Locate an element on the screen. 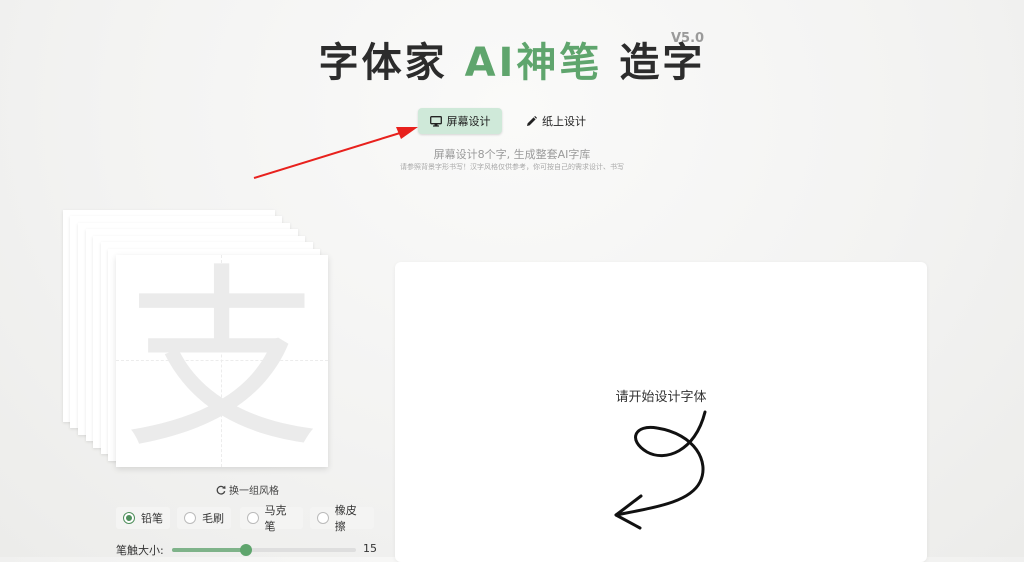  brush-size-value: 15 is located at coordinates (370, 548).